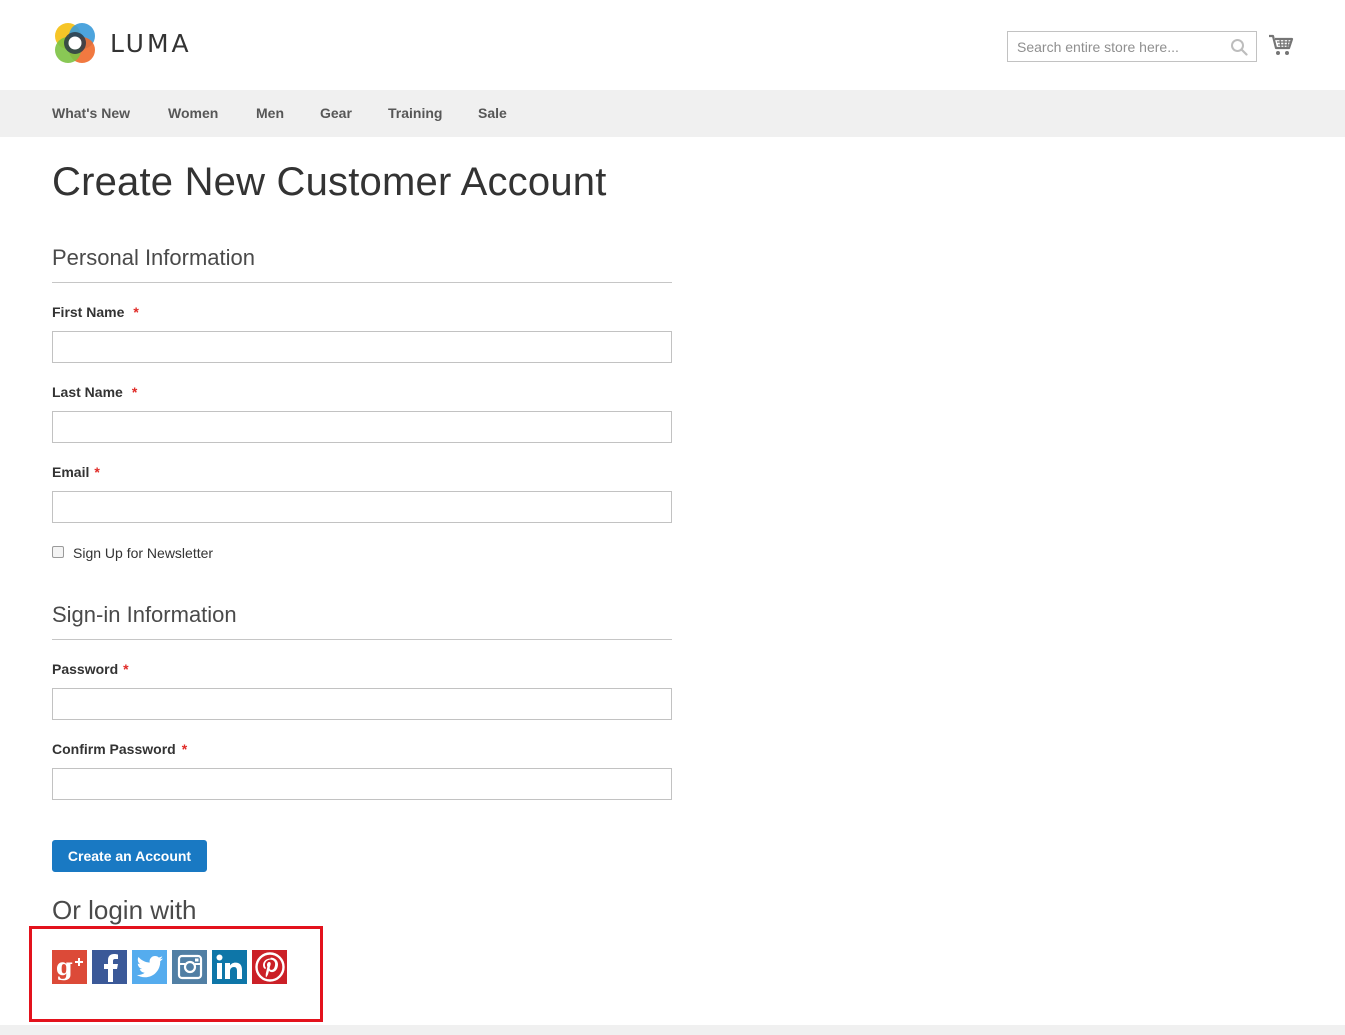 The image size is (1345, 1035). I want to click on footer-strip, so click(672, 1030).